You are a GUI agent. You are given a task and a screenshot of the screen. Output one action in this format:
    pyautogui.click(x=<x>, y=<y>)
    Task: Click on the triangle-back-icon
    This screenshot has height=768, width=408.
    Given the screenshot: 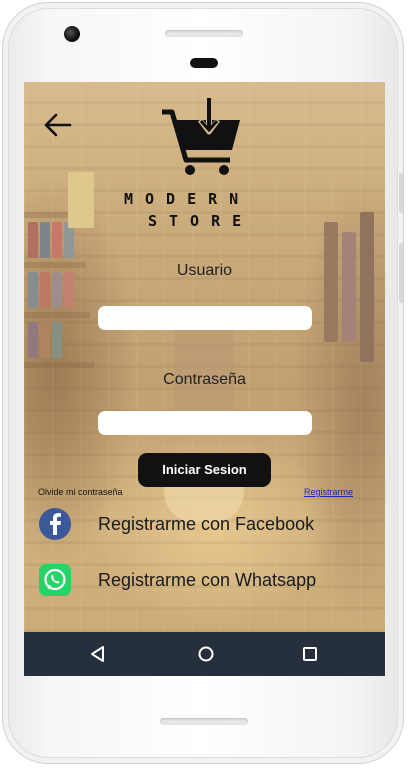 What is the action you would take?
    pyautogui.click(x=98, y=654)
    